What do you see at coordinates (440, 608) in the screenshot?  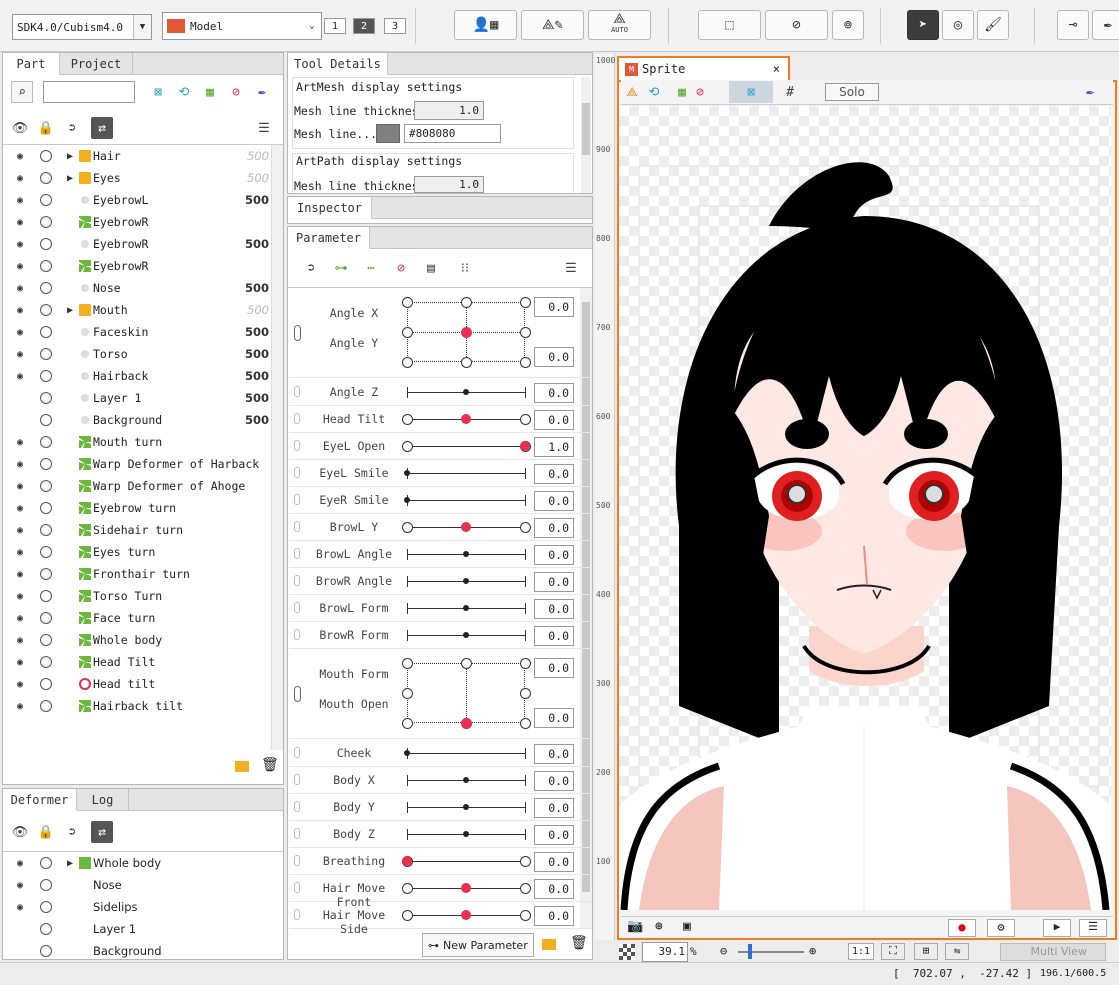 I see `parameter-row: BrowL Form 0.0` at bounding box center [440, 608].